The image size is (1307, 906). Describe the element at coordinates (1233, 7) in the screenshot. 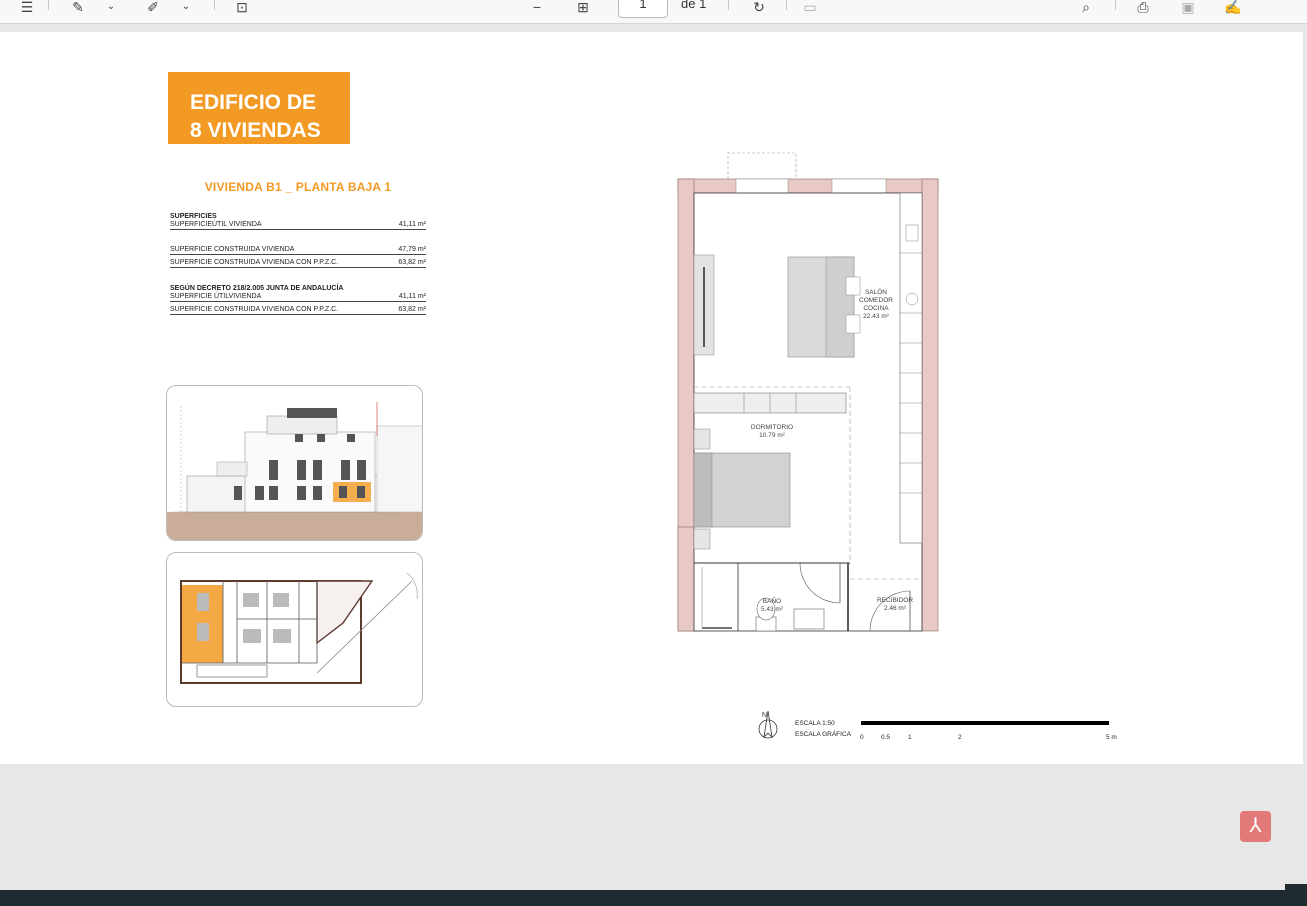

I see `save-as-icon: ✍` at that location.